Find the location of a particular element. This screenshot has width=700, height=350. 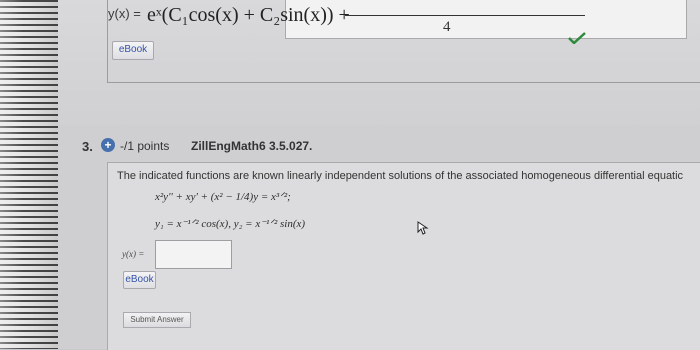

mouse-cursor-icon is located at coordinates (423, 228).